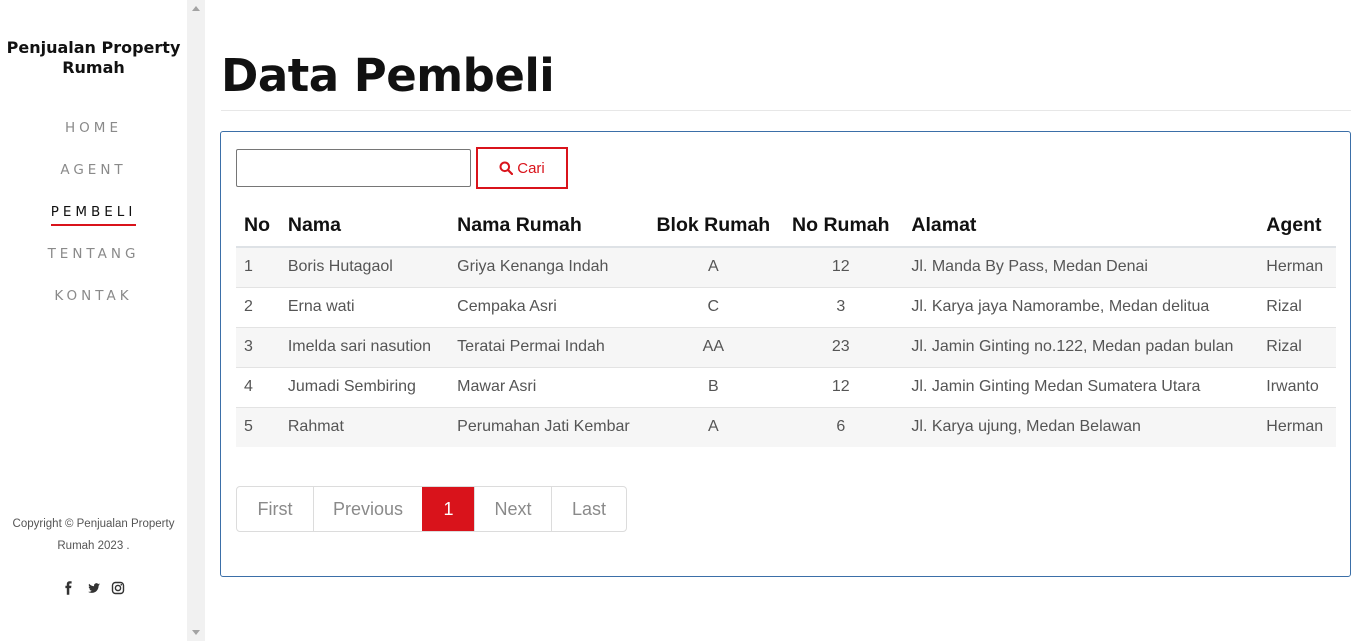 The image size is (1366, 641). What do you see at coordinates (1081, 266) in the screenshot?
I see `cell-alamat: Jl. Manda By Pass, Medan Denai` at bounding box center [1081, 266].